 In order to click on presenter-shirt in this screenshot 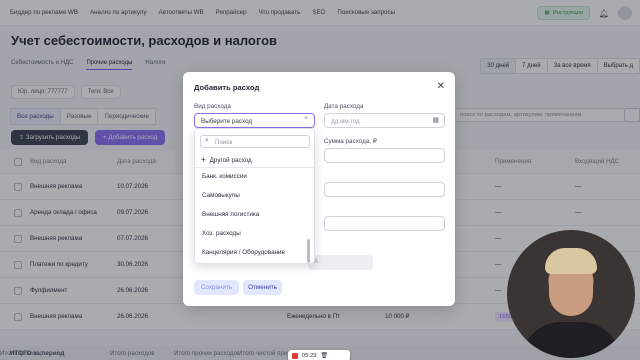, I will do `click(571, 340)`.